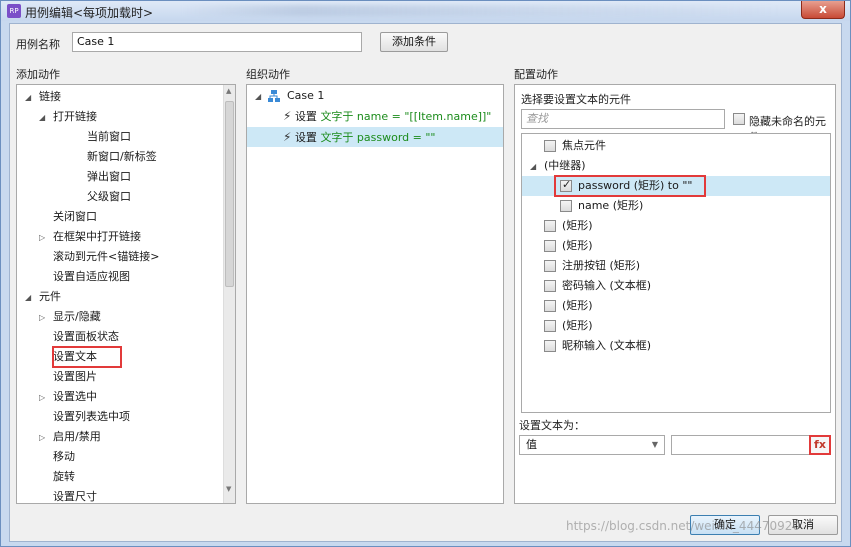  I want to click on action-tree-item: 滚动到元件<锚链接>, so click(106, 257).